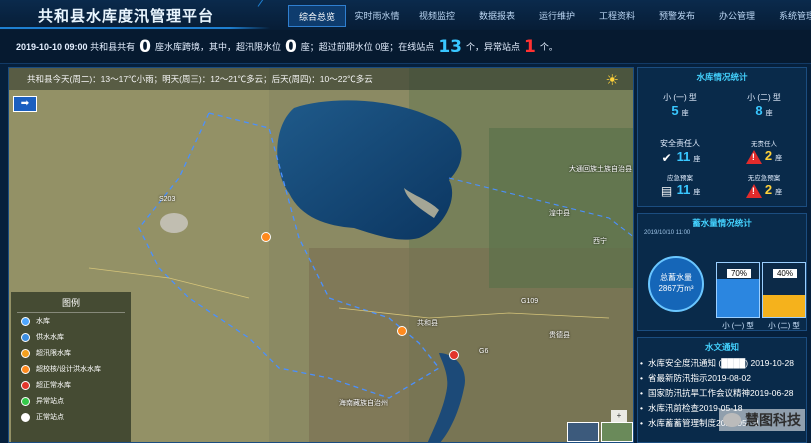 The image size is (811, 443). I want to click on title-underline, so click(135, 28).